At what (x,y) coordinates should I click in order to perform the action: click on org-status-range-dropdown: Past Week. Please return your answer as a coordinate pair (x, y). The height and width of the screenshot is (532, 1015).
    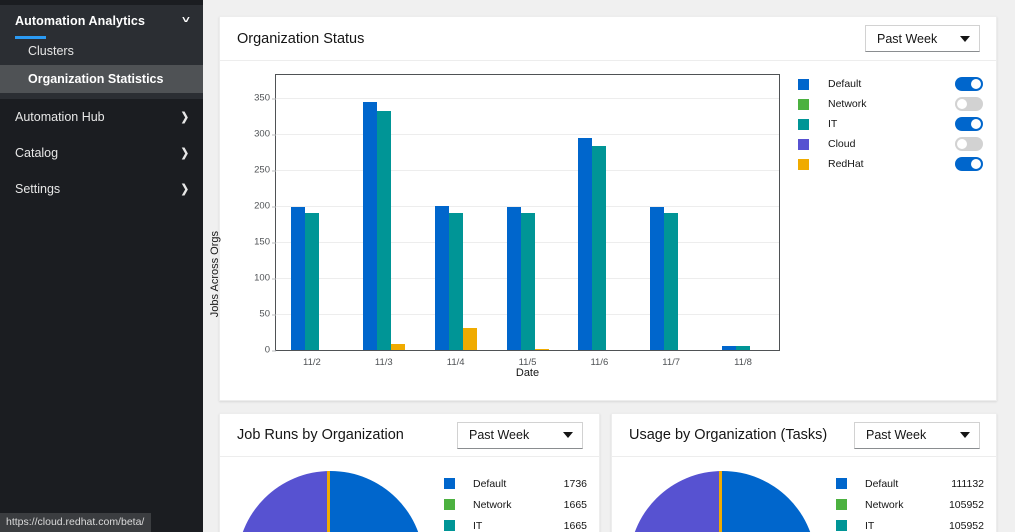
    Looking at the image, I should click on (922, 38).